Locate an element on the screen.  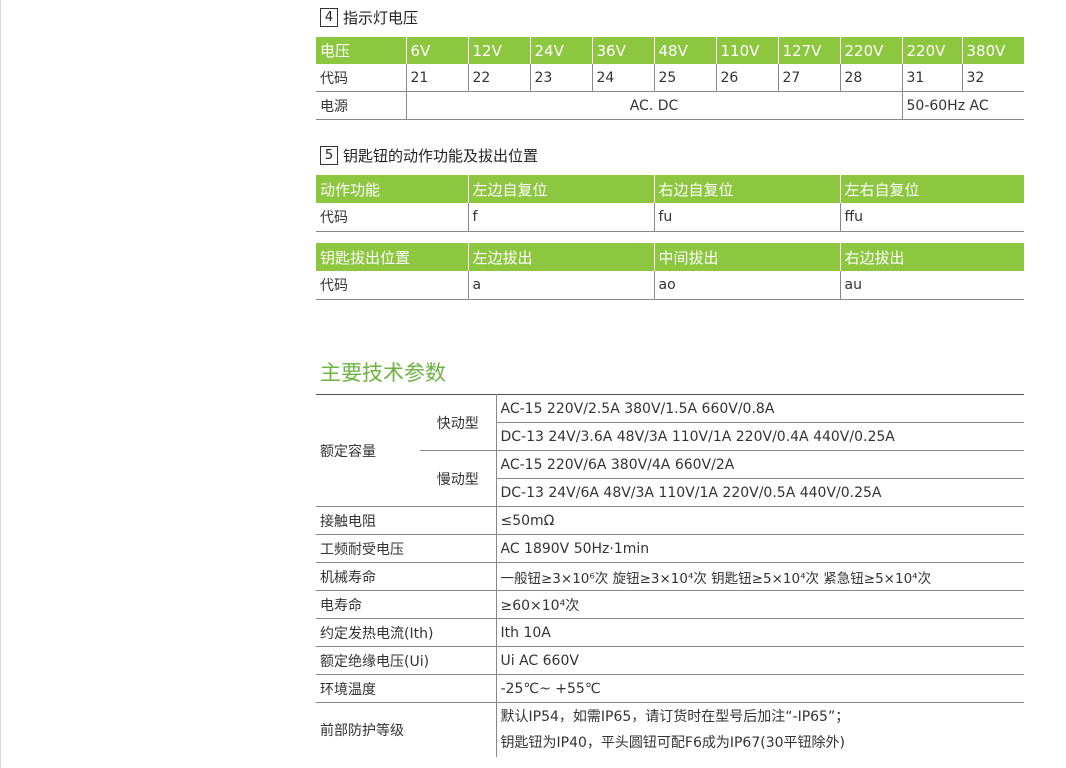
table-row: 电源 AC. DC 50-60Hz AC is located at coordinates (670, 105).